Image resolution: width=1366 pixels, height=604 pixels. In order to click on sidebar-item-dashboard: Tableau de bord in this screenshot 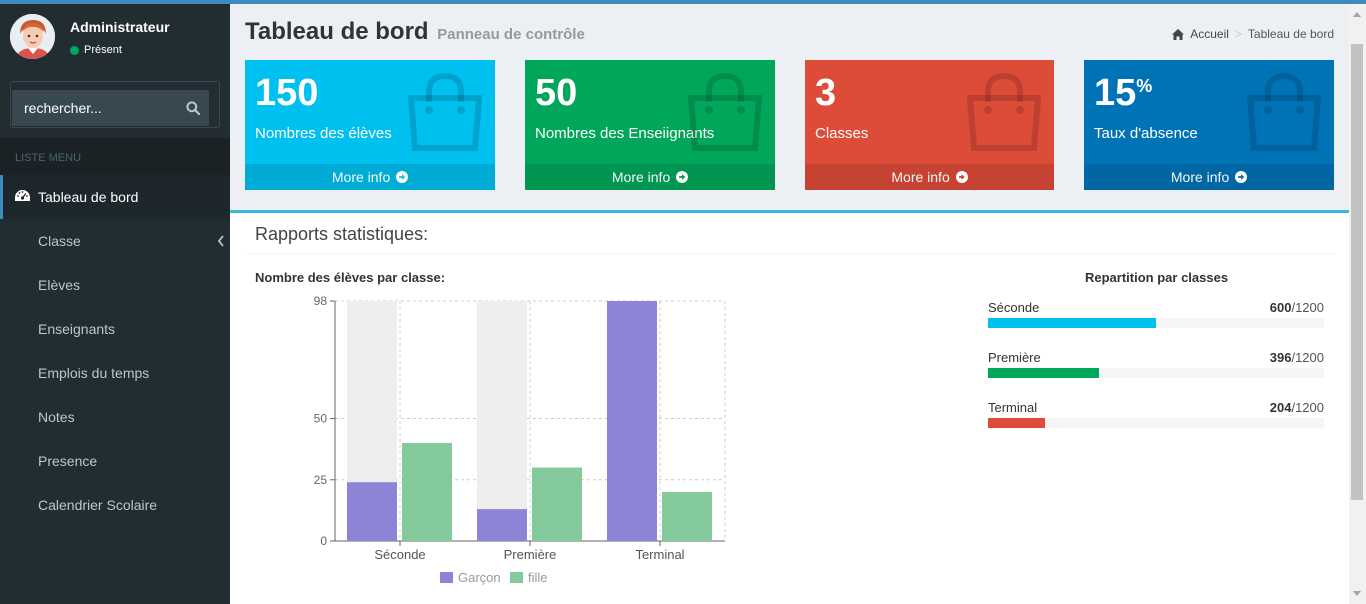, I will do `click(115, 197)`.